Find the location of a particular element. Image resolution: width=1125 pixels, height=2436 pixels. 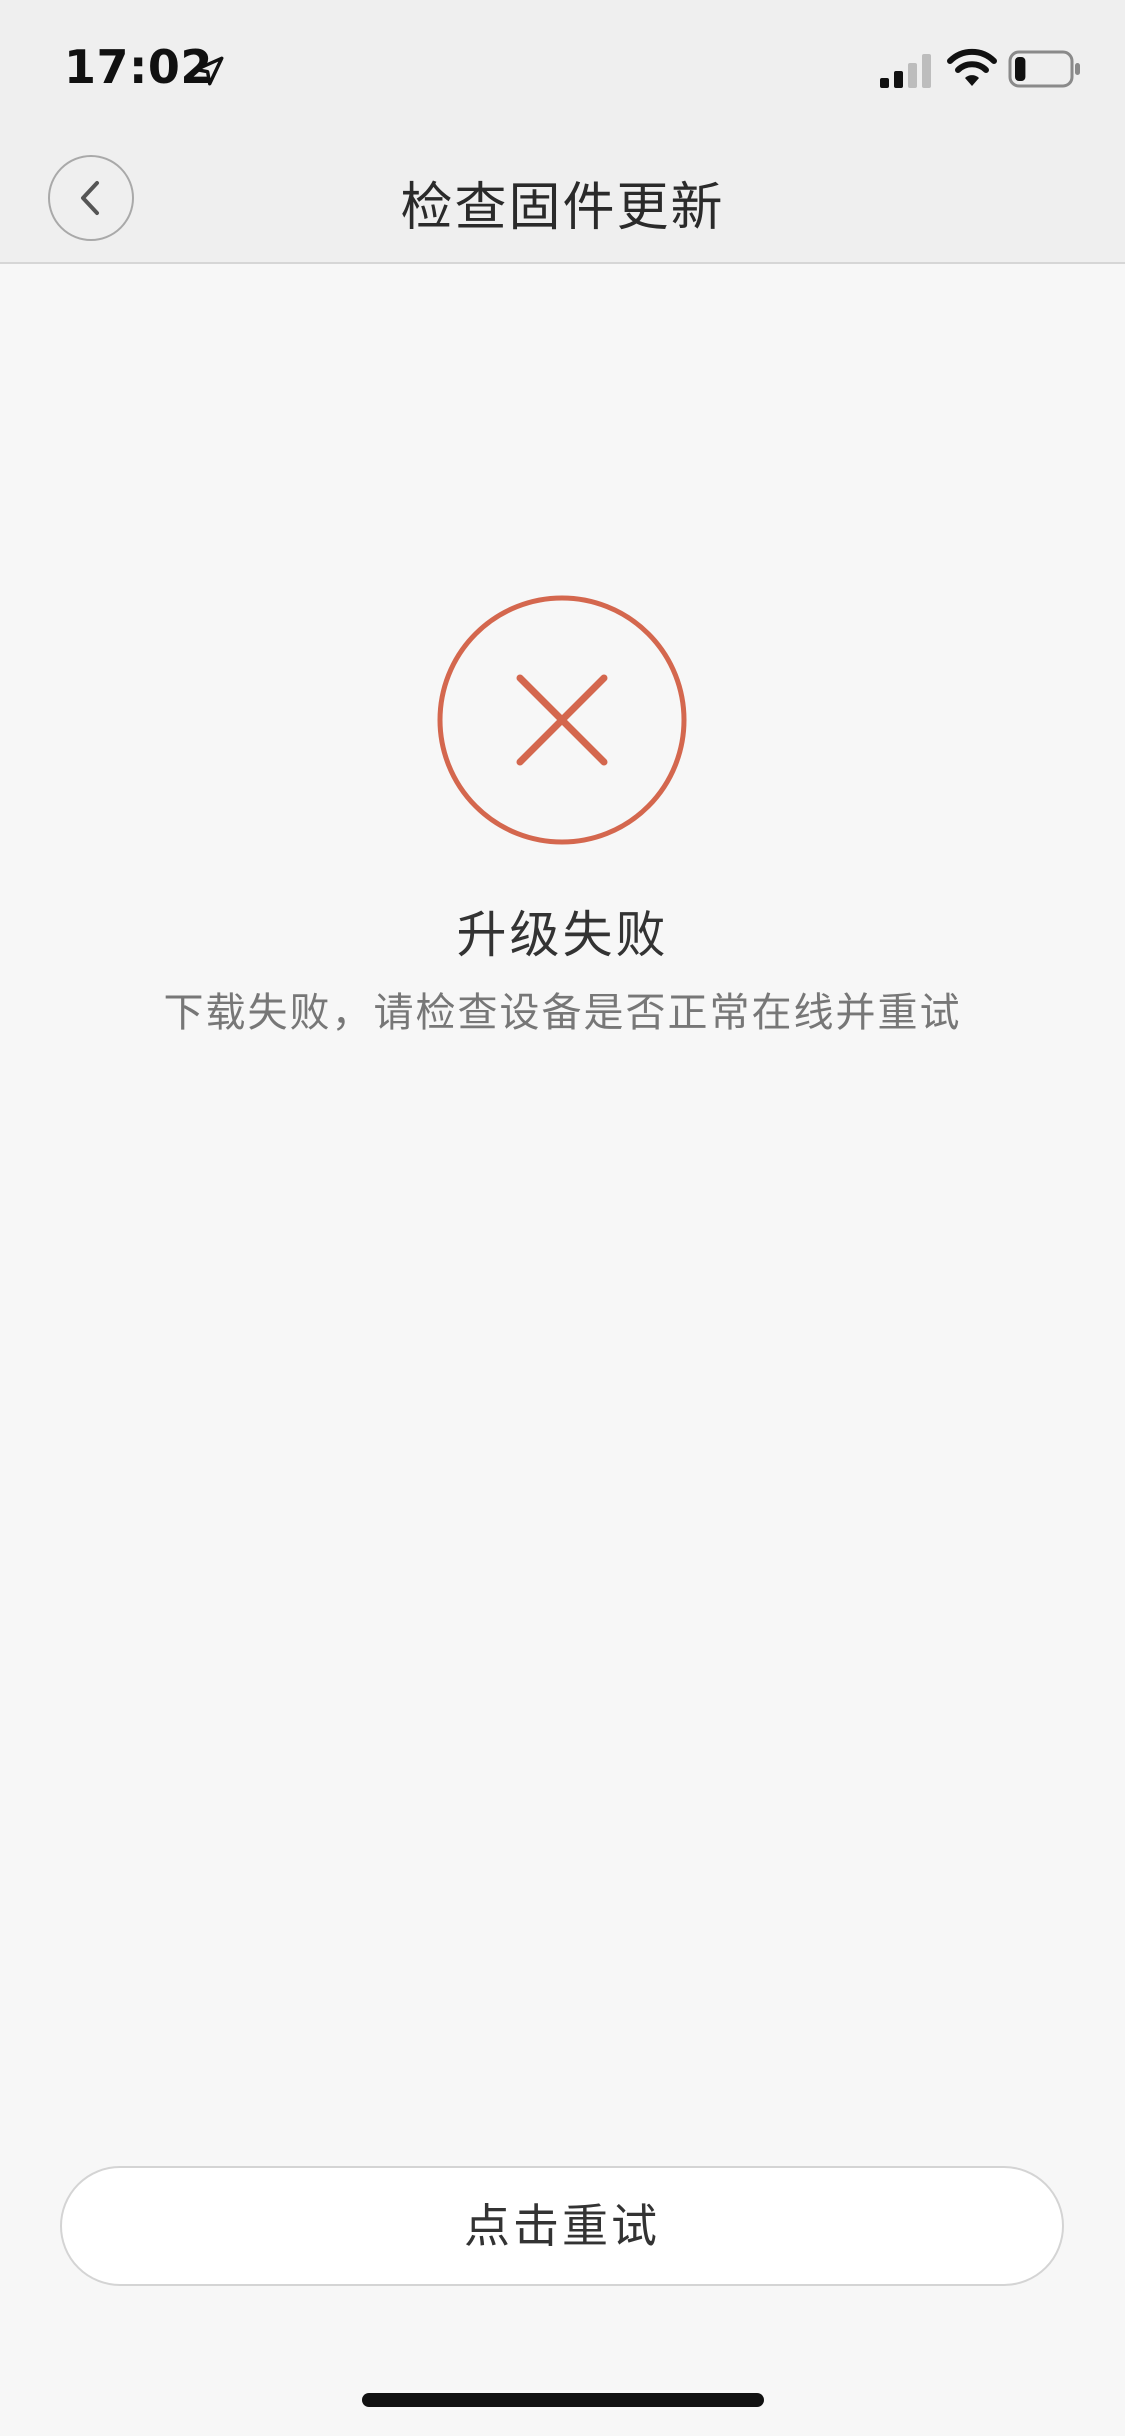

cellular-signal-icon is located at coordinates (905, 71).